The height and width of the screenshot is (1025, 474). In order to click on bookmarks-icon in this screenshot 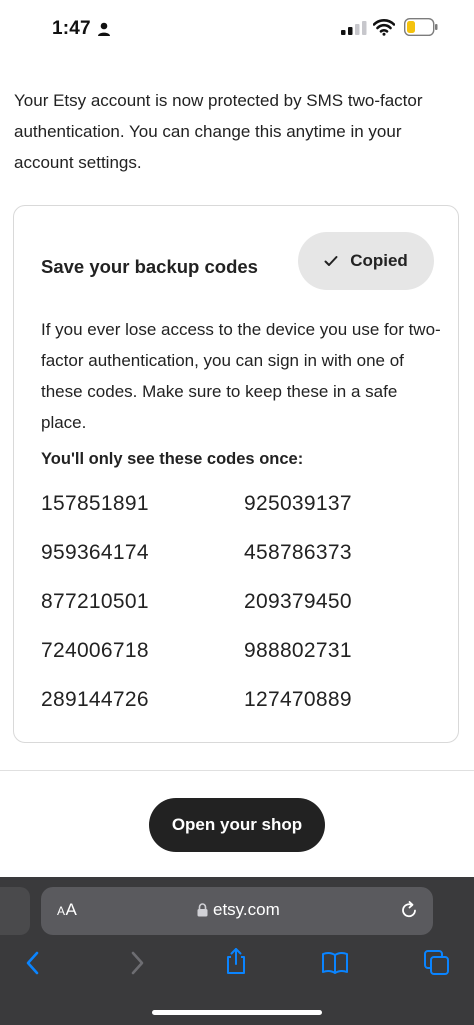, I will do `click(335, 963)`.